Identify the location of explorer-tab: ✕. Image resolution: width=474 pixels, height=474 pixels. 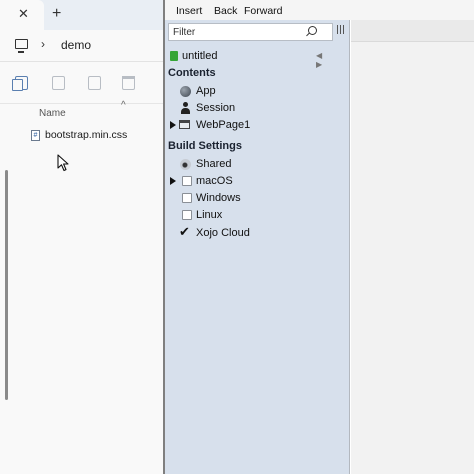
(22, 15).